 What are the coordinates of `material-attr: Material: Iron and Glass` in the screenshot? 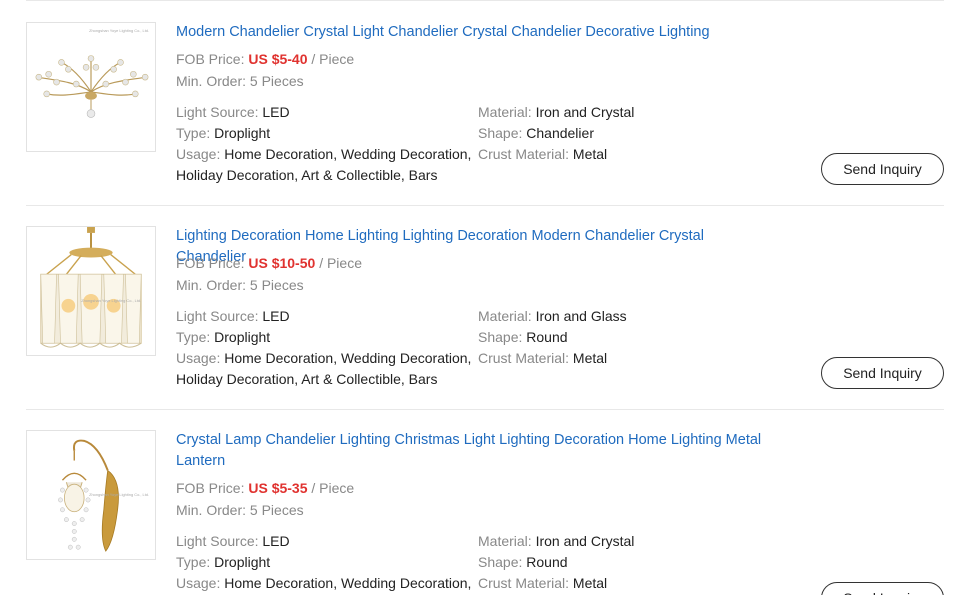 It's located at (552, 316).